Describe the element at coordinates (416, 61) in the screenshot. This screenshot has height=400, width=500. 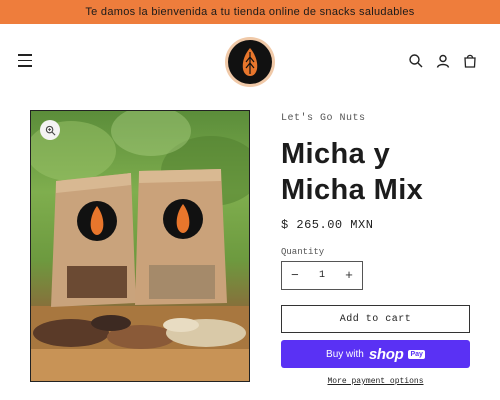
I see `search-icon` at that location.